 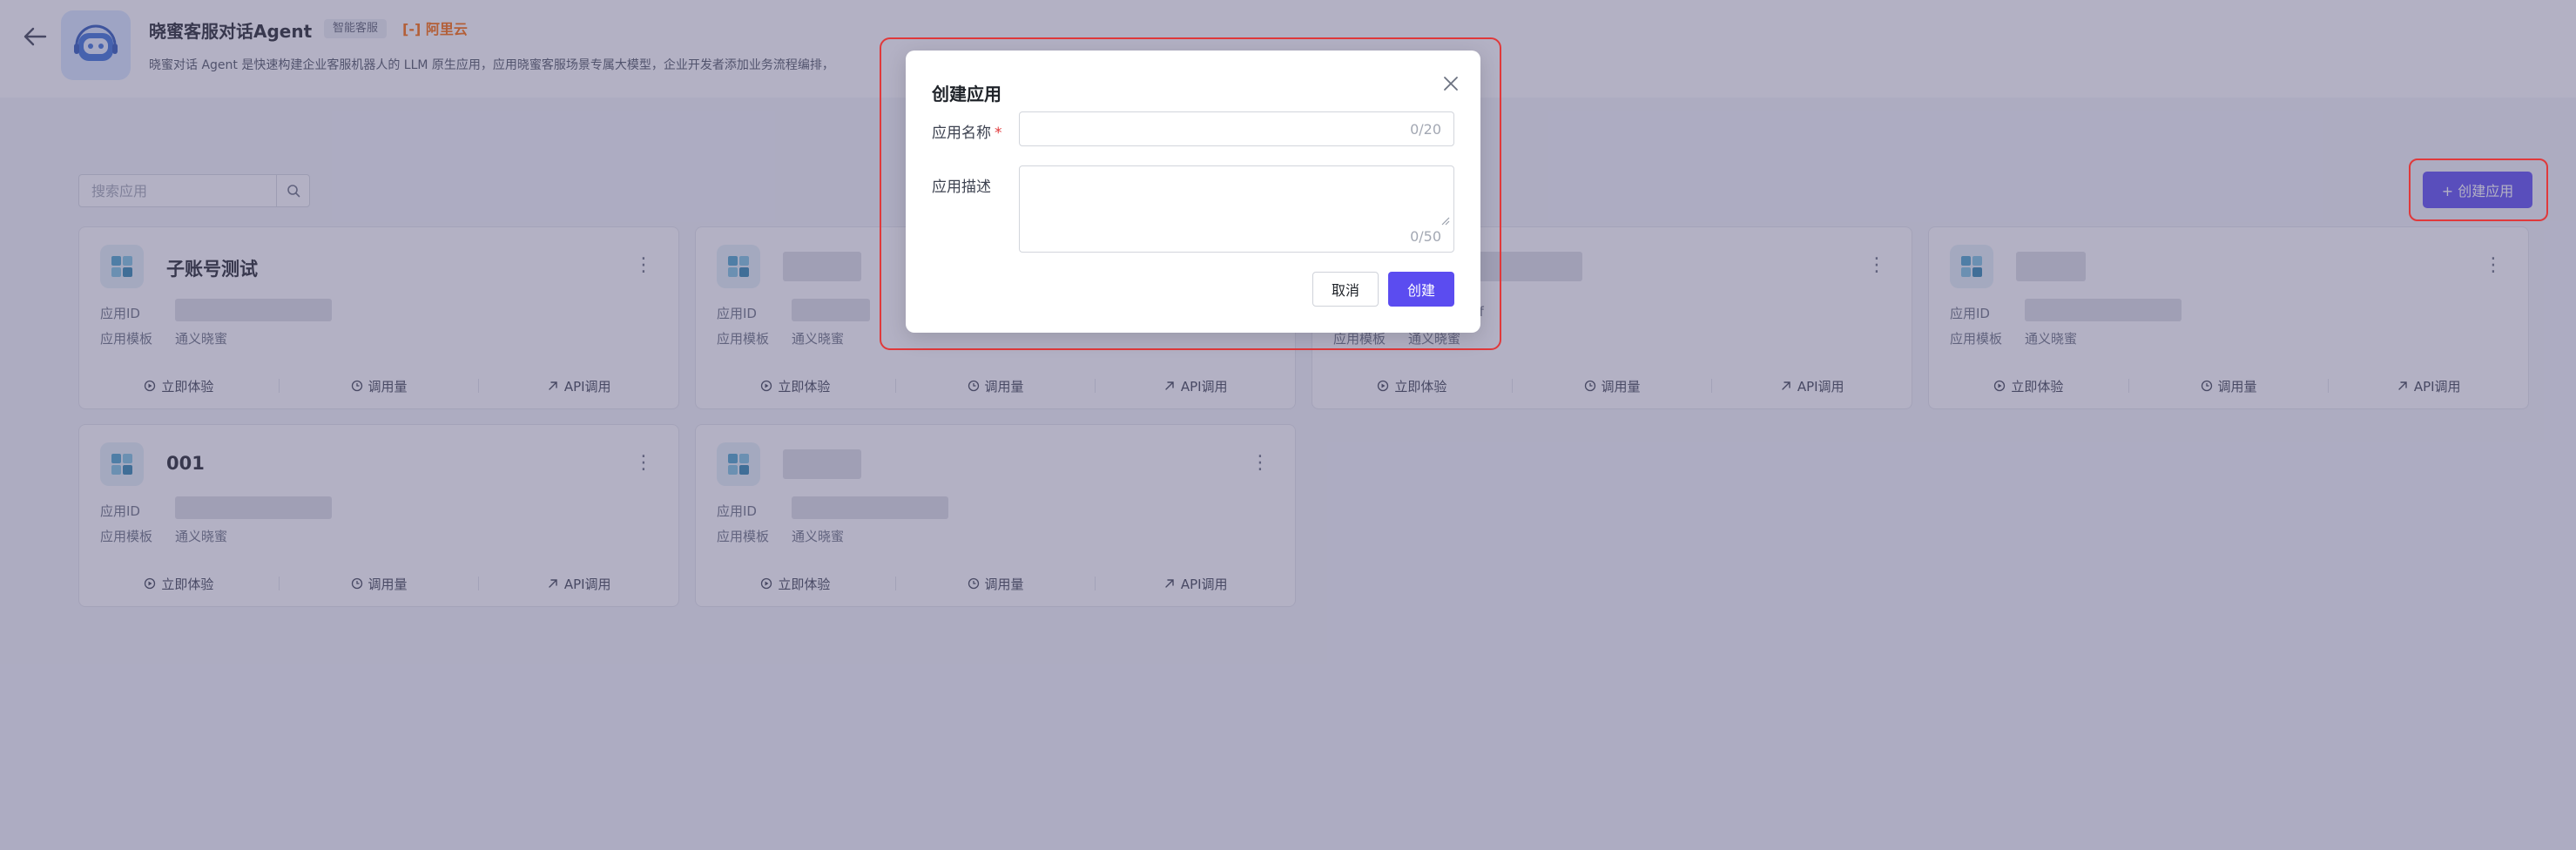 I want to click on resize-handle-icon, so click(x=1445, y=220).